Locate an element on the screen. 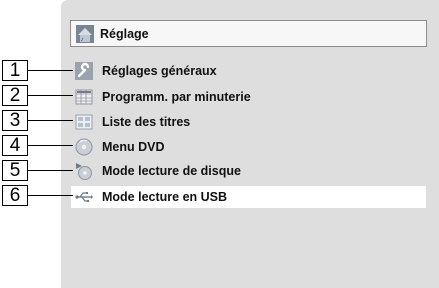 The image size is (439, 288). title-list-icon is located at coordinates (84, 122).